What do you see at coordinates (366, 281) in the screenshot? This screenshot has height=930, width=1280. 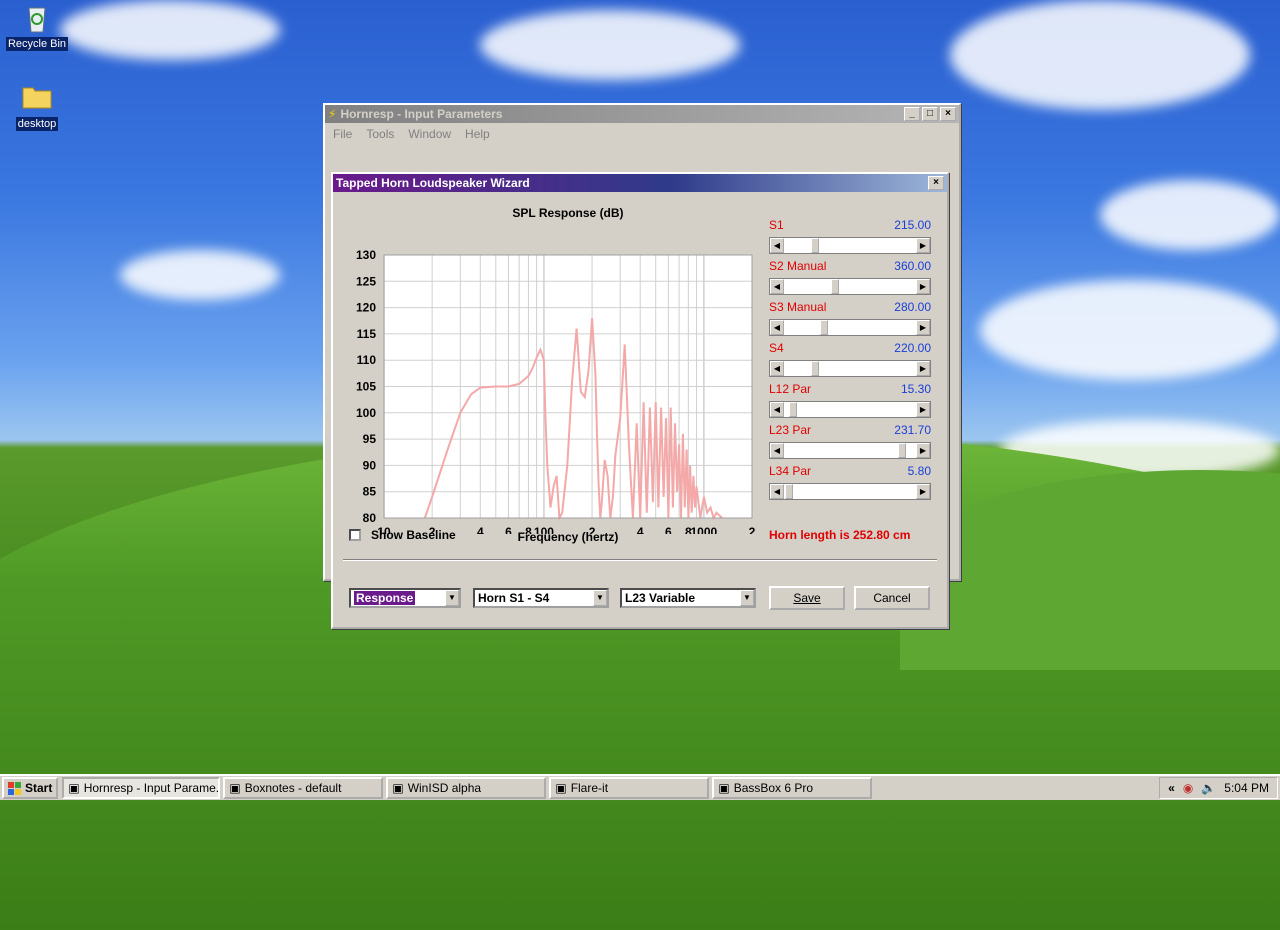 I see `y-tick-label: 125` at bounding box center [366, 281].